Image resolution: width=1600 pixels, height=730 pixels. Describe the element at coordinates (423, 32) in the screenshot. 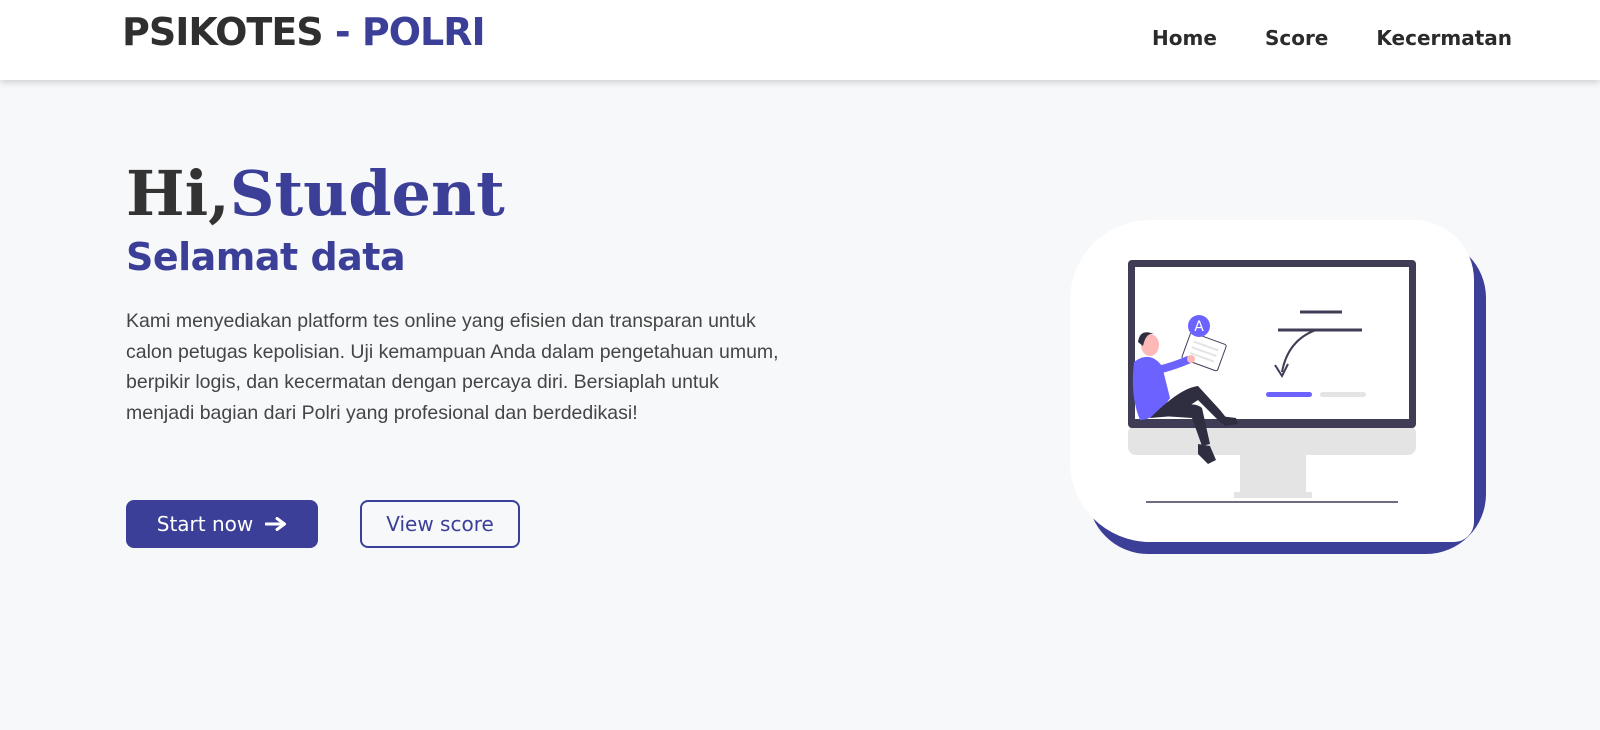

I see `brand-accent: POLRI` at that location.